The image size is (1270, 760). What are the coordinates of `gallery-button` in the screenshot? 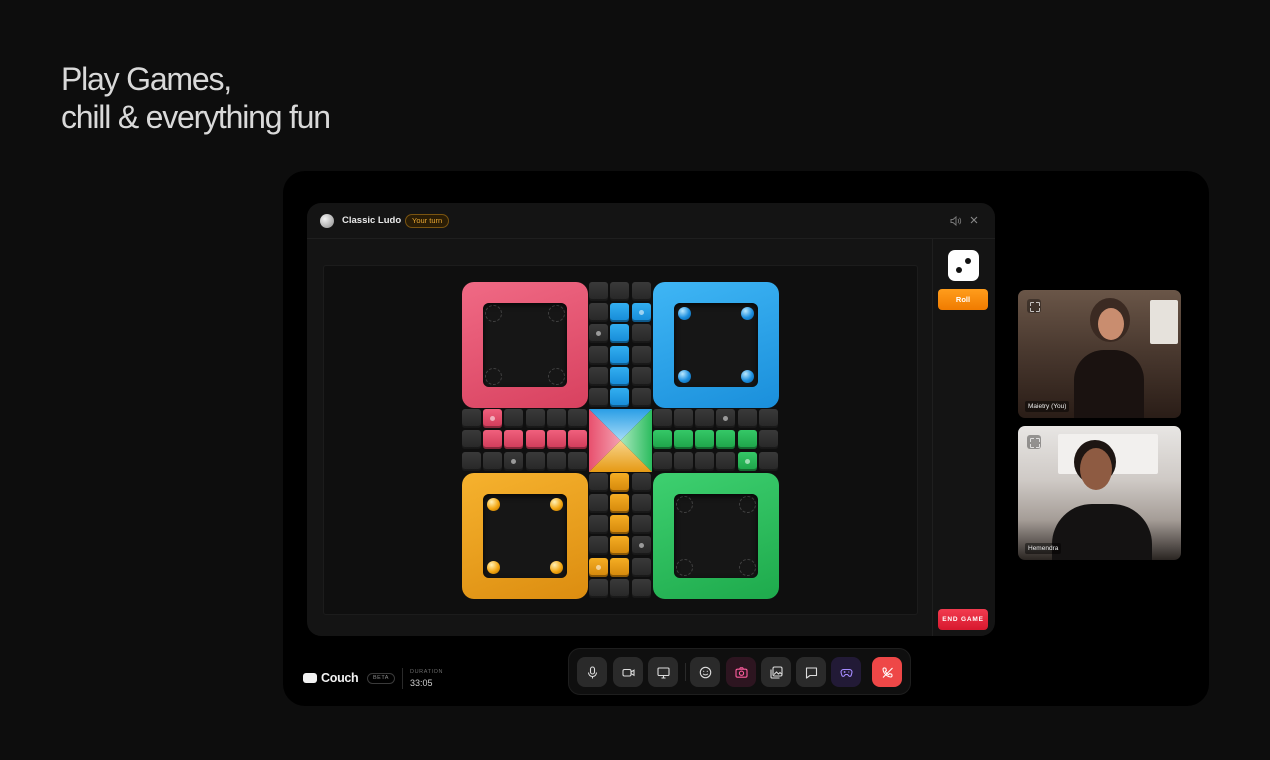 It's located at (776, 672).